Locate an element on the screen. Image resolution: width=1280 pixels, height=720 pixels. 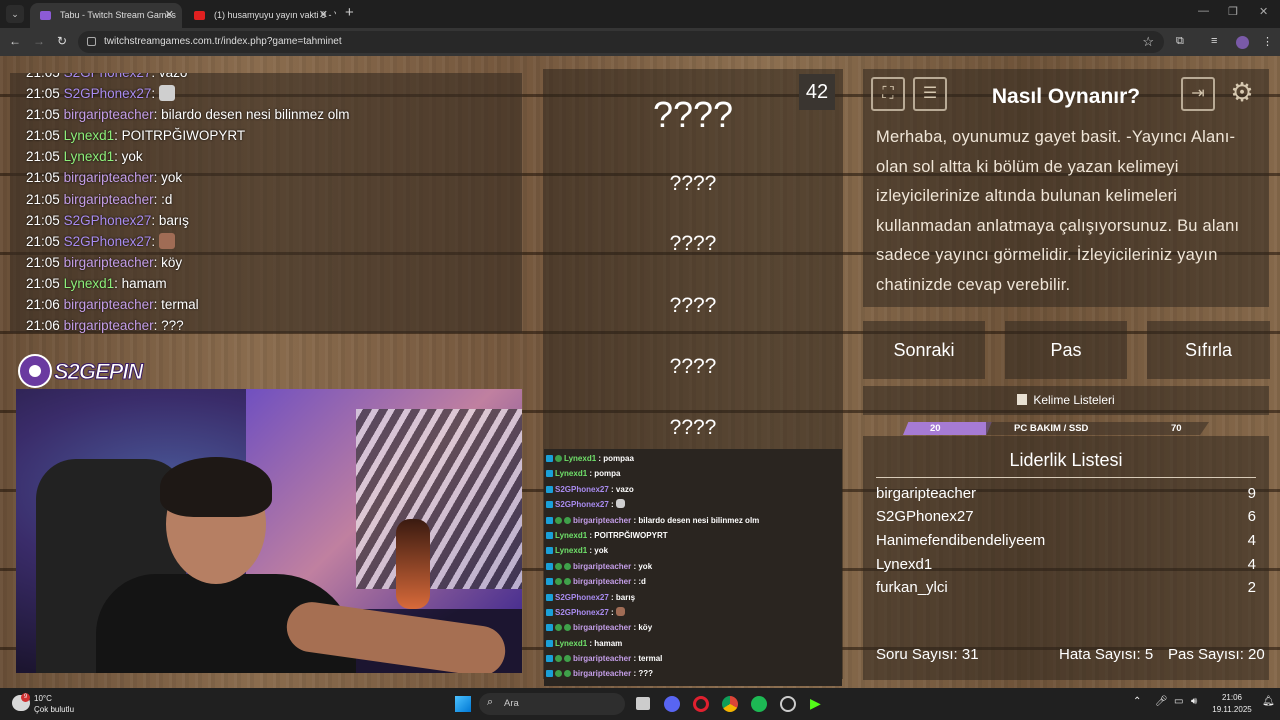
spotify-icon is located at coordinates (759, 704).